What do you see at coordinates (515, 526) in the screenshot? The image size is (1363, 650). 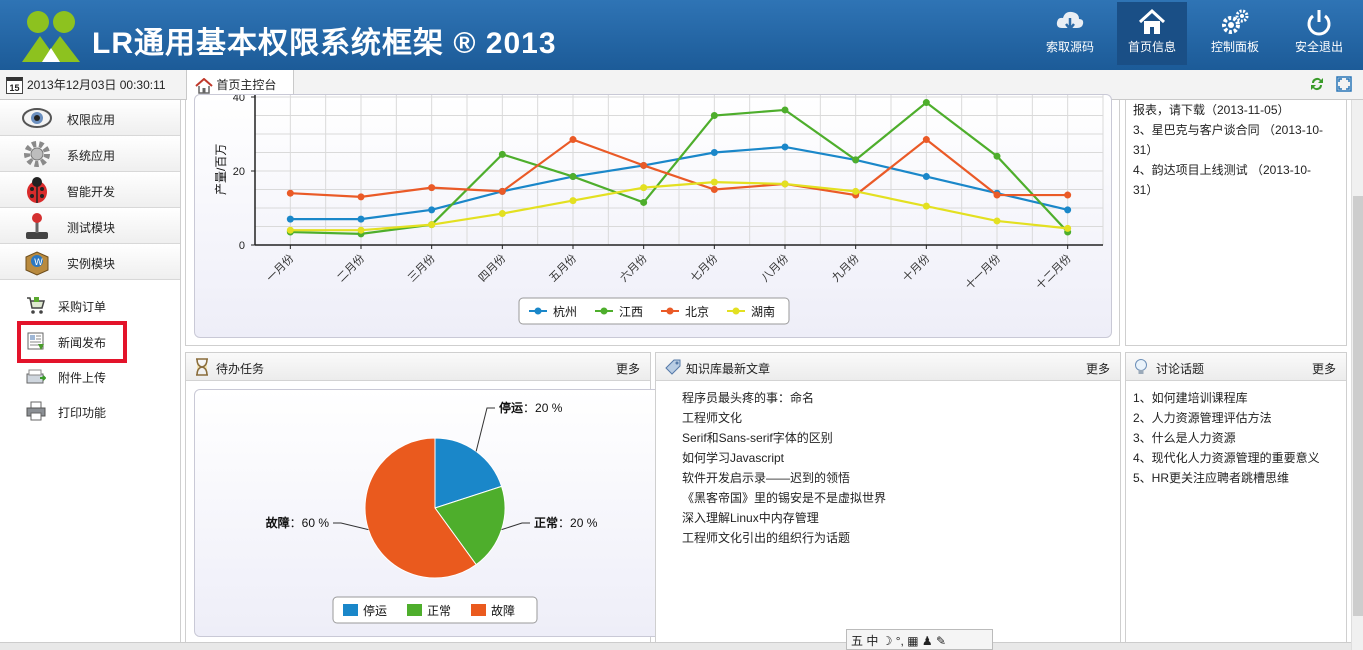 I see `pie-leader-line` at bounding box center [515, 526].